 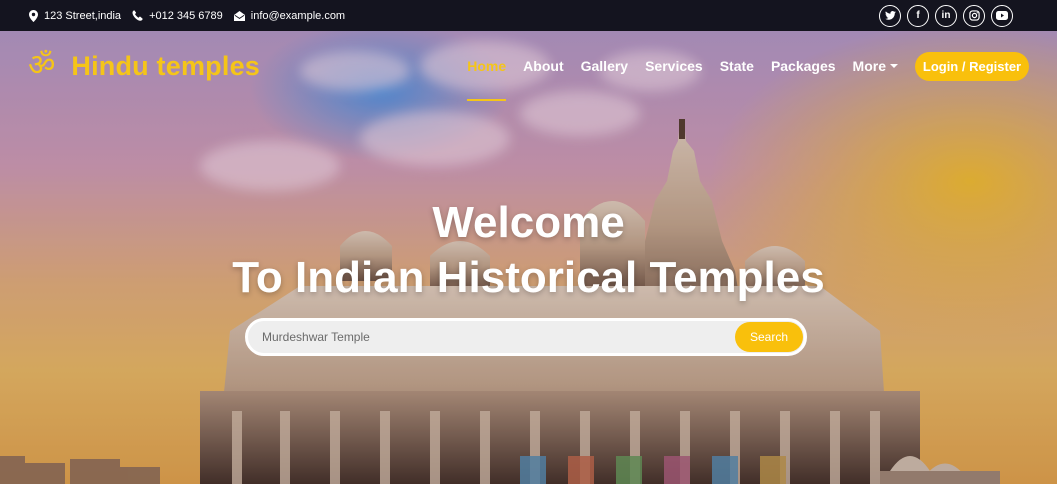 I want to click on om-logo-icon: ॐ, so click(x=42, y=65).